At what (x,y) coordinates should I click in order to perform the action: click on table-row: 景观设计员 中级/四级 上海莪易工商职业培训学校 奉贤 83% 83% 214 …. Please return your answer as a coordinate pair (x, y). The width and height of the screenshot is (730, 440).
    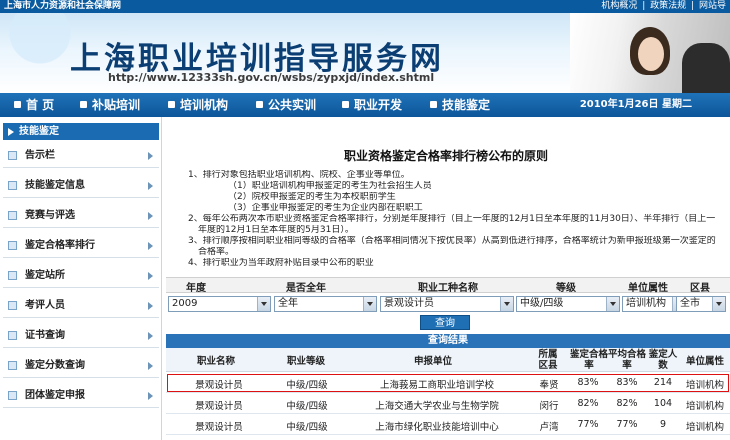
    Looking at the image, I should click on (448, 383).